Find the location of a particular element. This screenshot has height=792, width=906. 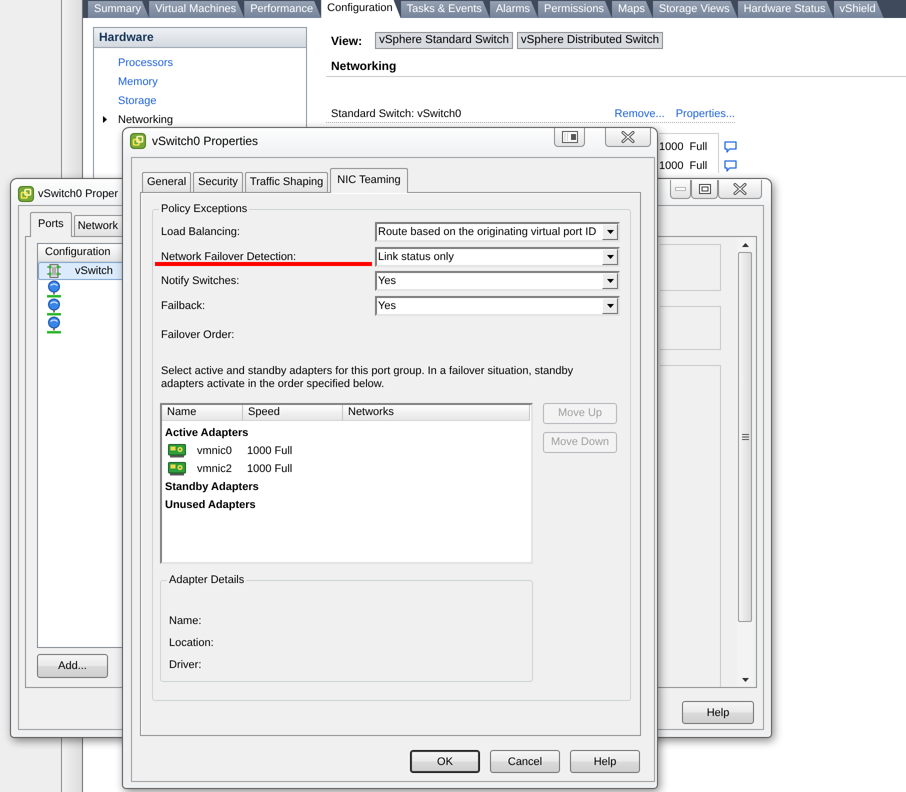

field-label: Location: is located at coordinates (191, 643).